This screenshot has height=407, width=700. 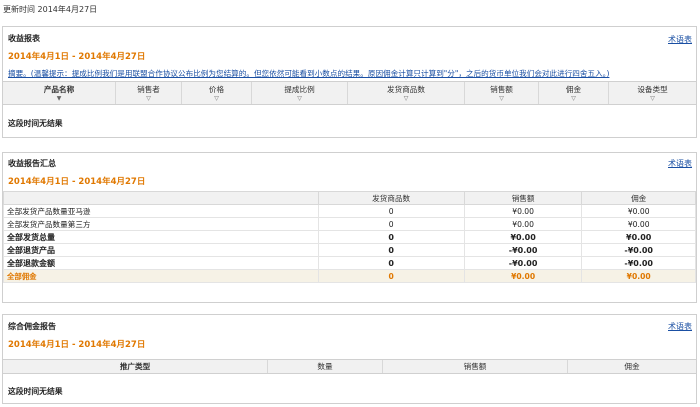 I want to click on earnings-report-title: 收益报表, so click(x=24, y=38).